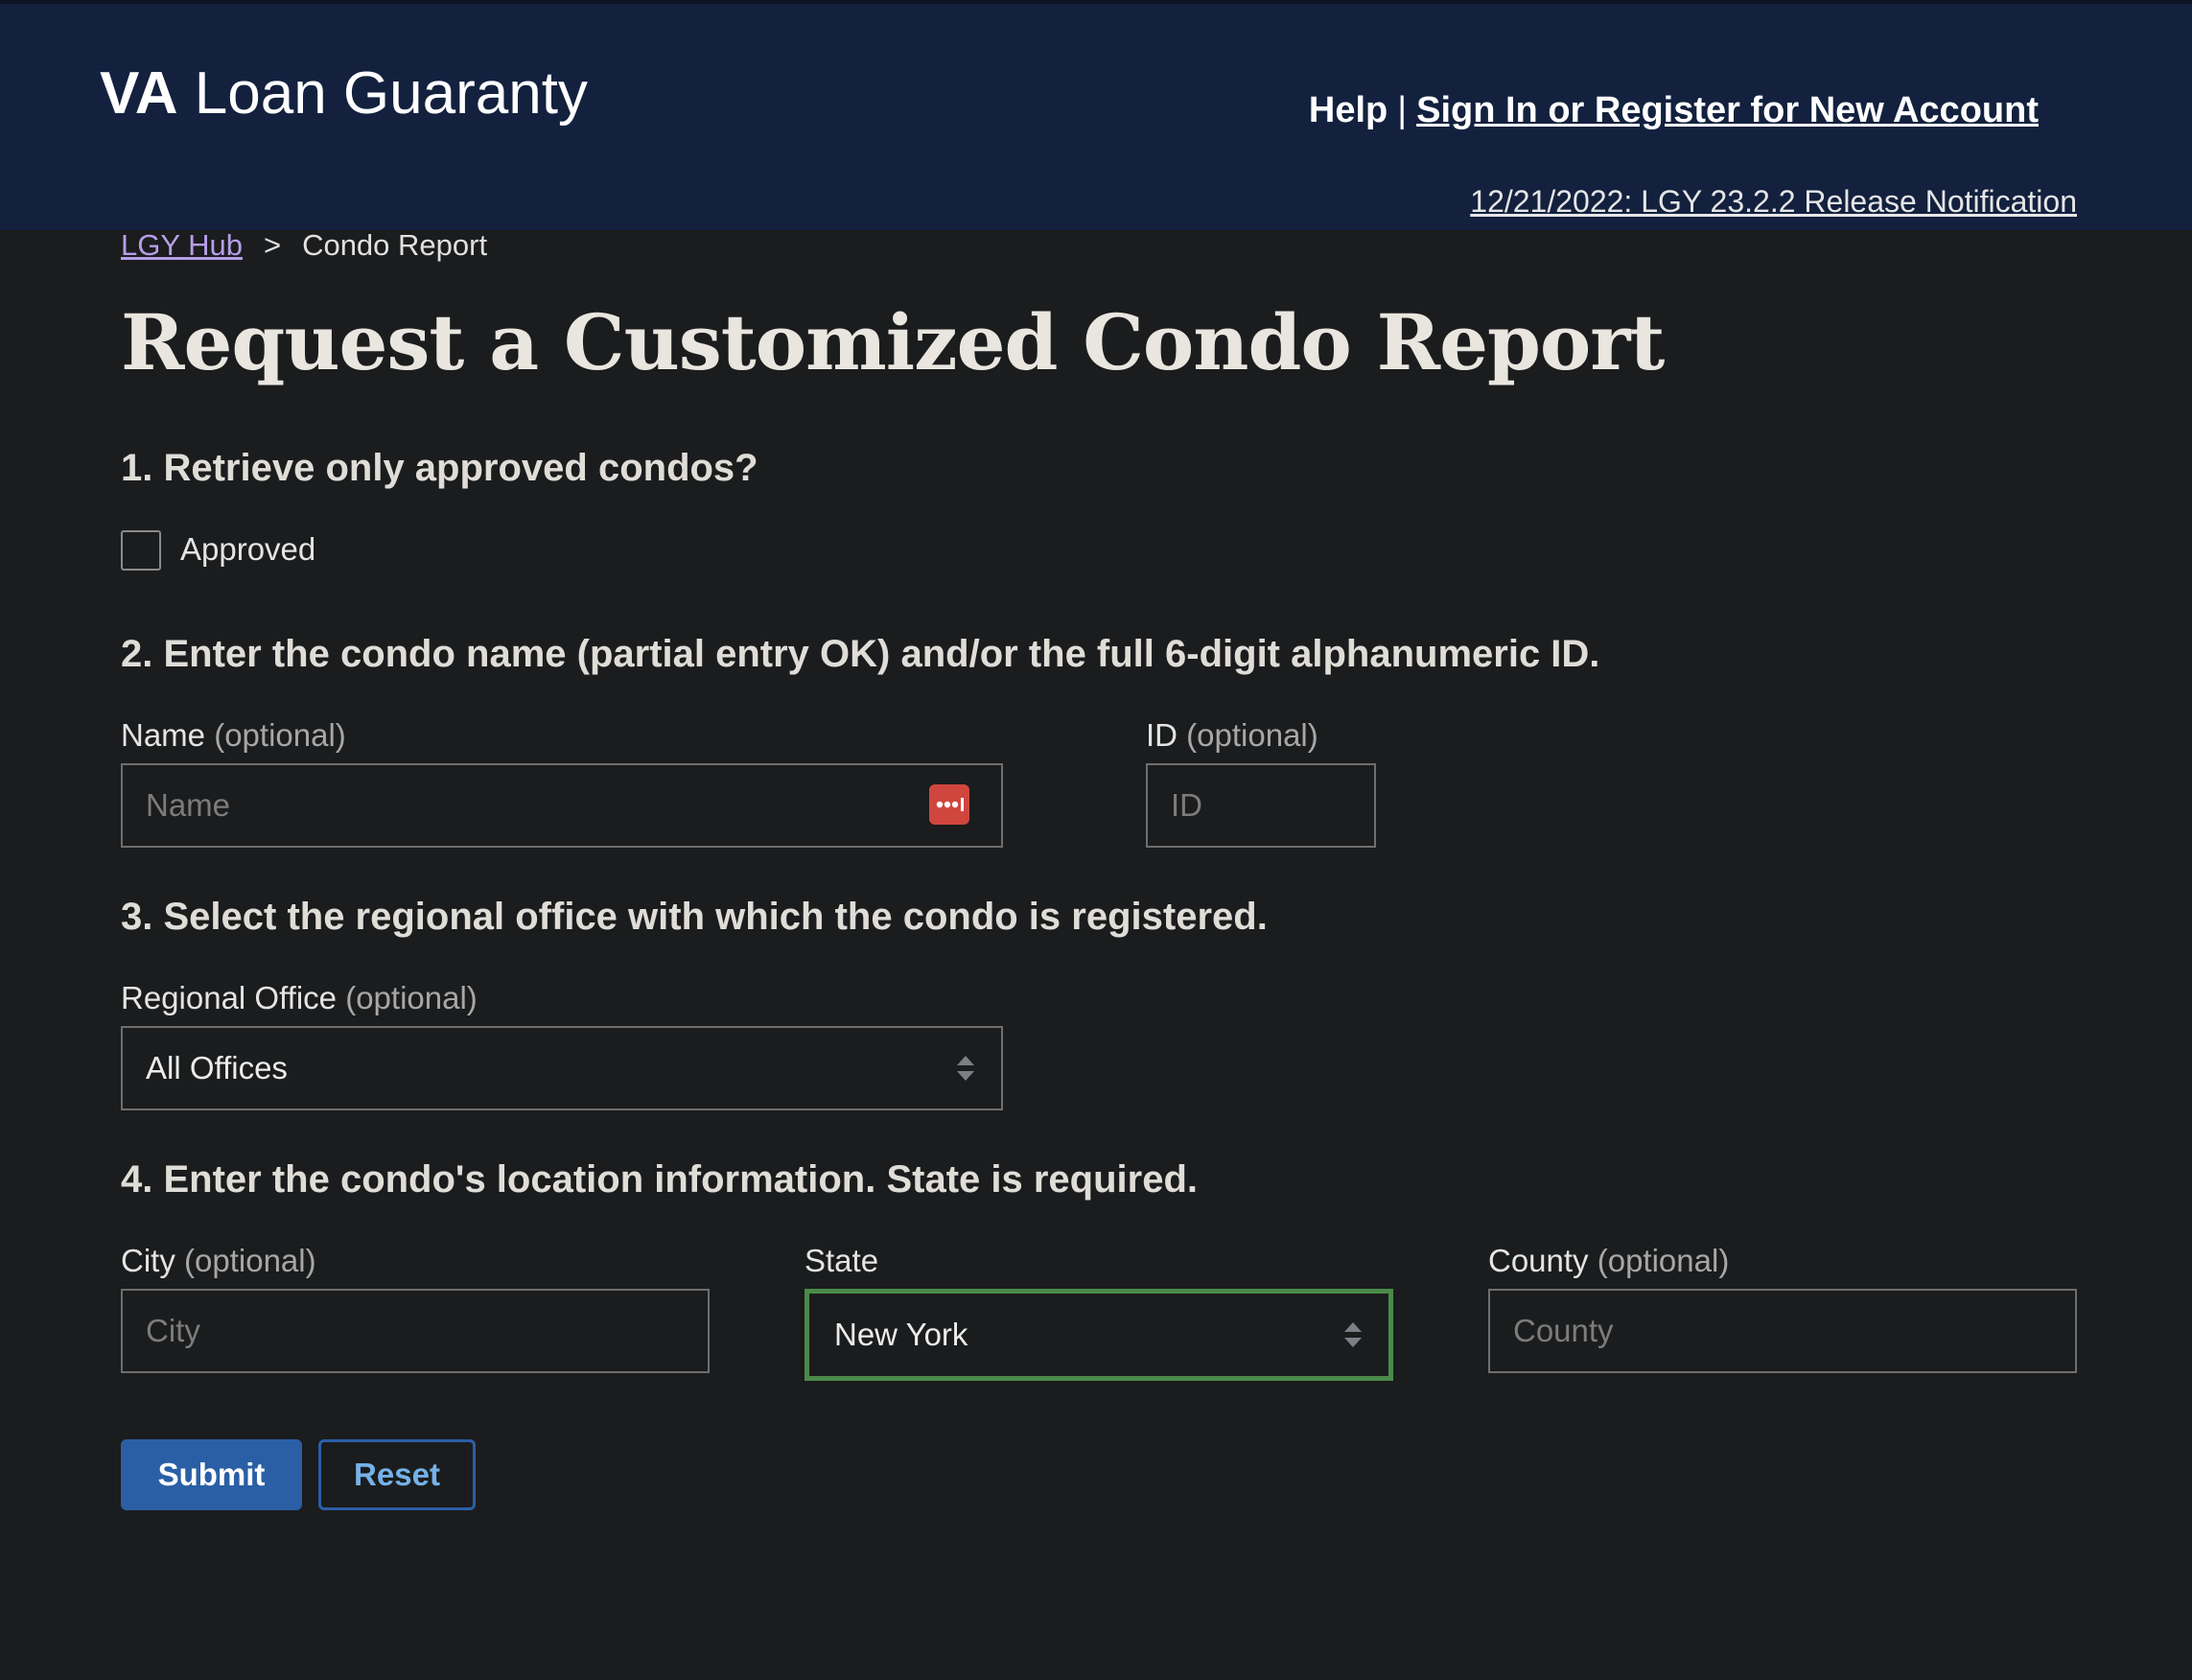  Describe the element at coordinates (141, 550) in the screenshot. I see `approved-checkbox` at that location.